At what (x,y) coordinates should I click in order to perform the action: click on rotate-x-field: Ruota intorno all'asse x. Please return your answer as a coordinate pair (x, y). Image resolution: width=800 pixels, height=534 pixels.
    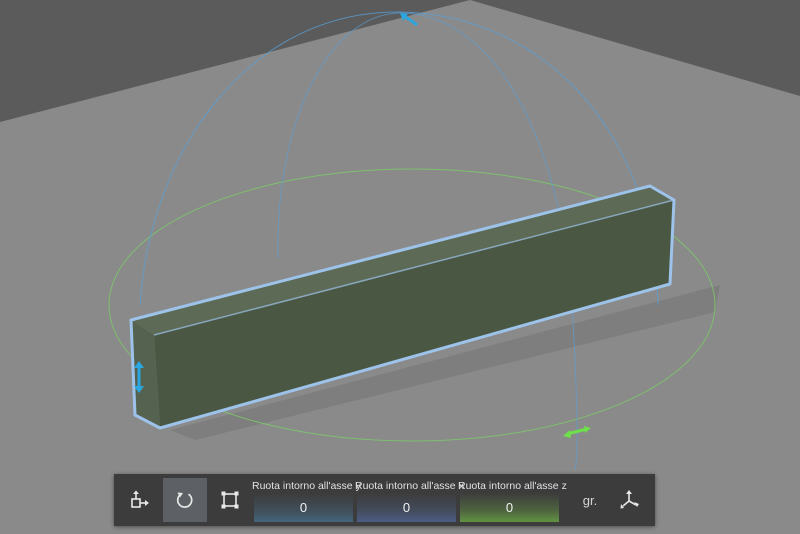
    Looking at the image, I should click on (409, 500).